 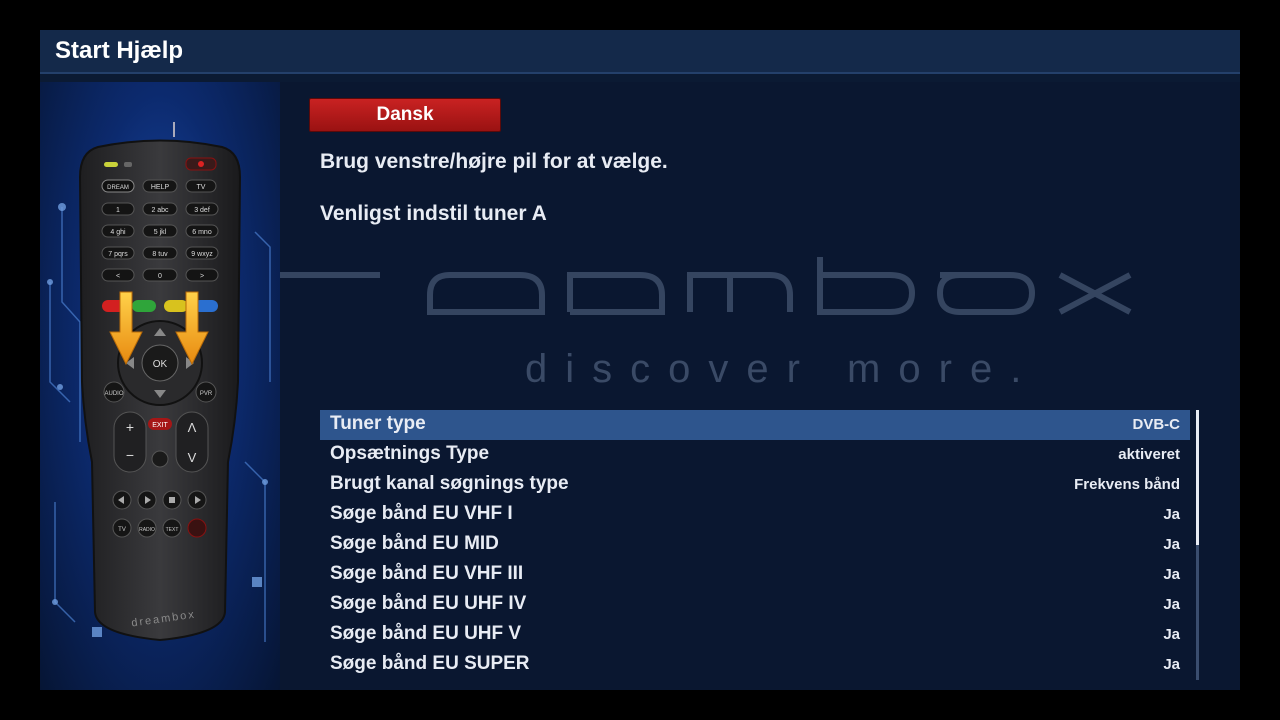 I want to click on setting-row-vhf-iii: Søge bånd EU VHF III Ja, so click(x=755, y=575).